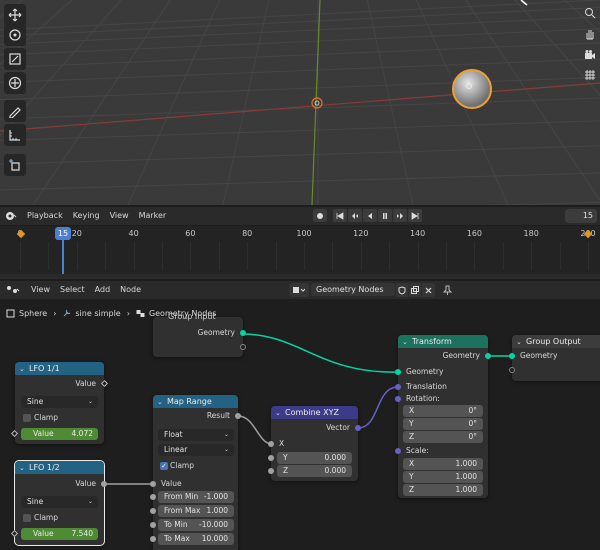 This screenshot has width=600, height=550. I want to click on pan-icon, so click(590, 34).